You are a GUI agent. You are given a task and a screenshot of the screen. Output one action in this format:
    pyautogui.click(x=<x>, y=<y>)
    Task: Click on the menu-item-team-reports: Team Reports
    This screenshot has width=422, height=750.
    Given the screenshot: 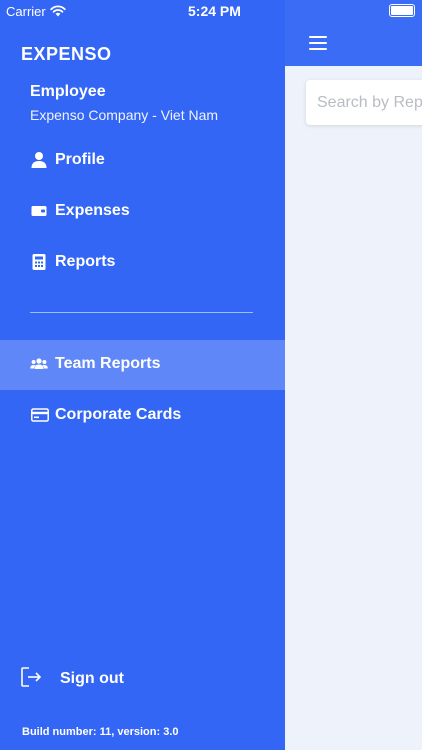 What is the action you would take?
    pyautogui.click(x=142, y=365)
    